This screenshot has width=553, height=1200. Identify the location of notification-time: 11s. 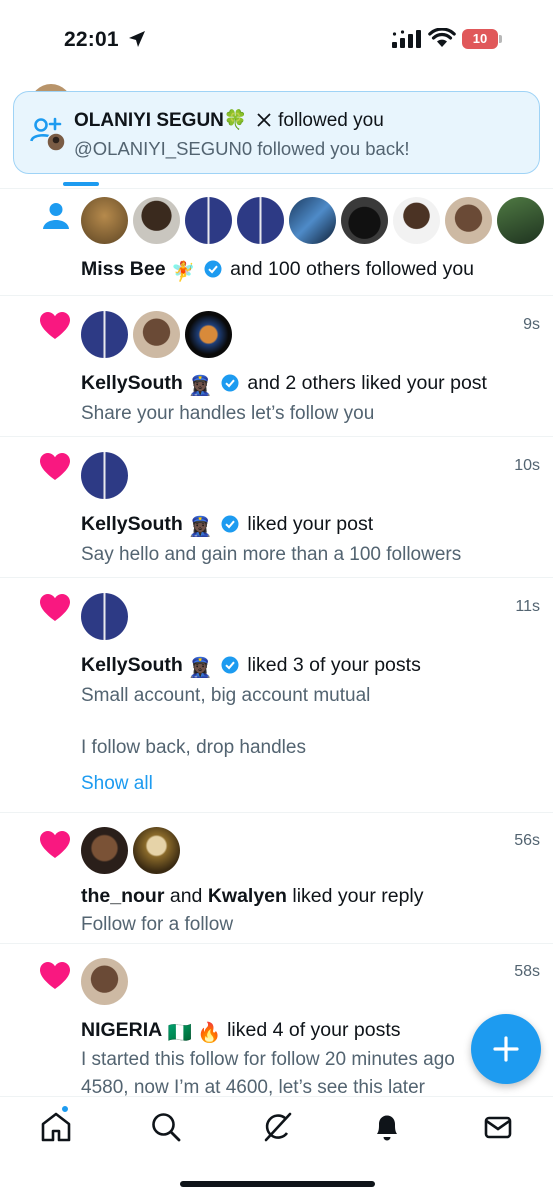
(527, 606).